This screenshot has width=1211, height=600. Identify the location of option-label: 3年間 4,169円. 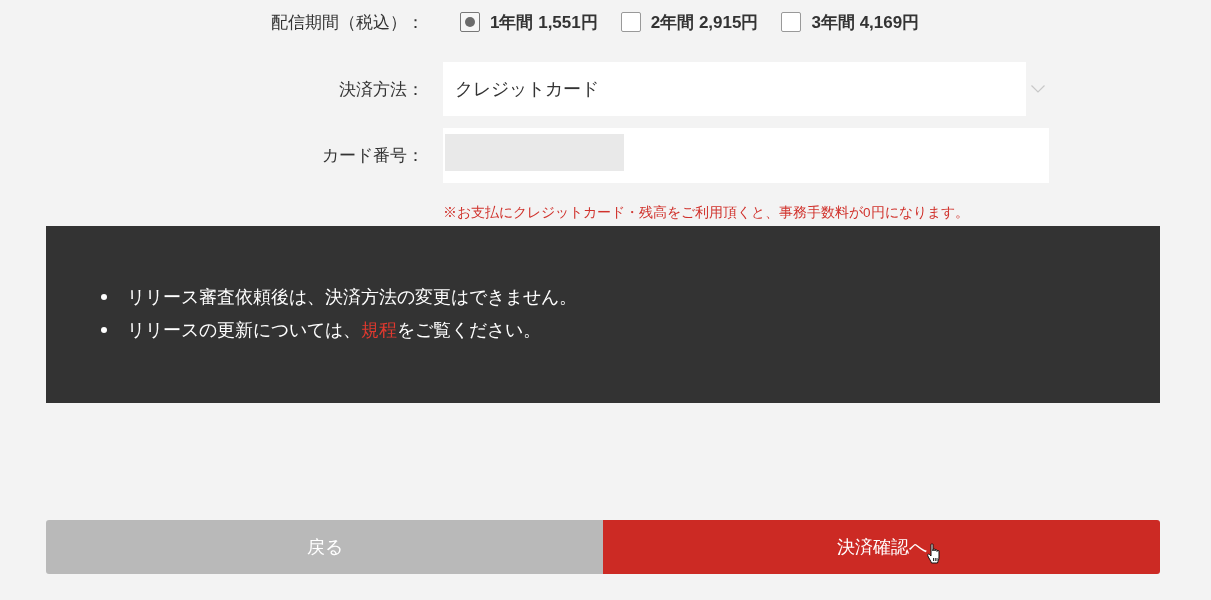
(865, 22).